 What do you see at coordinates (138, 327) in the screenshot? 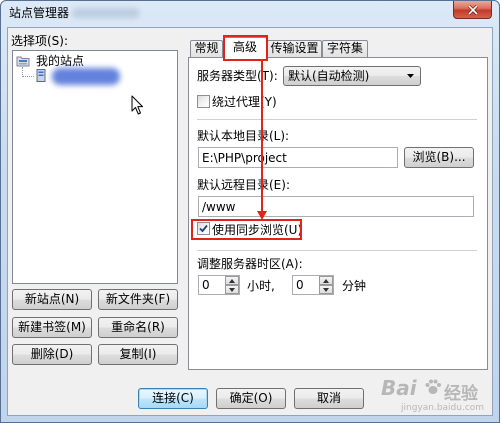
I see `rename-button: 重命名(R)` at bounding box center [138, 327].